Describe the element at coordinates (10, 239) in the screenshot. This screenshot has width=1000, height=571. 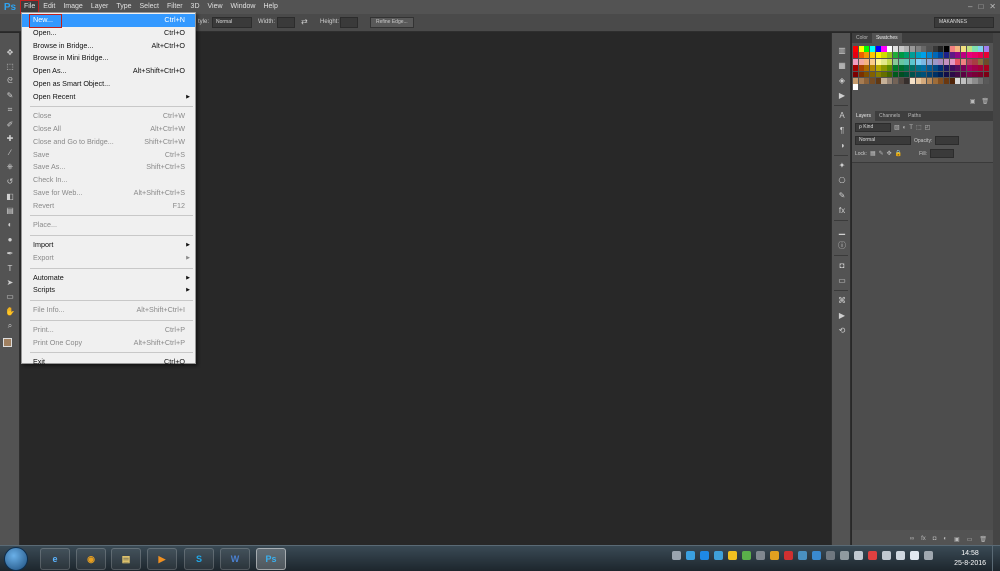
I see `dodge-tool-icon: ●` at that location.